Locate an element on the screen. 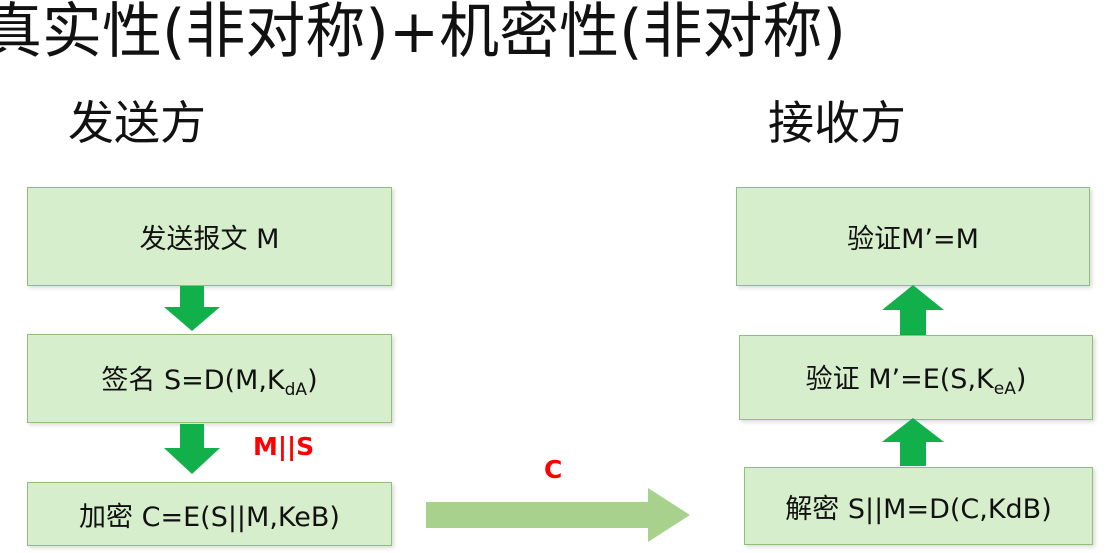 The image size is (1120, 553). sender-step-send-message: 发送报文 M is located at coordinates (209, 236).